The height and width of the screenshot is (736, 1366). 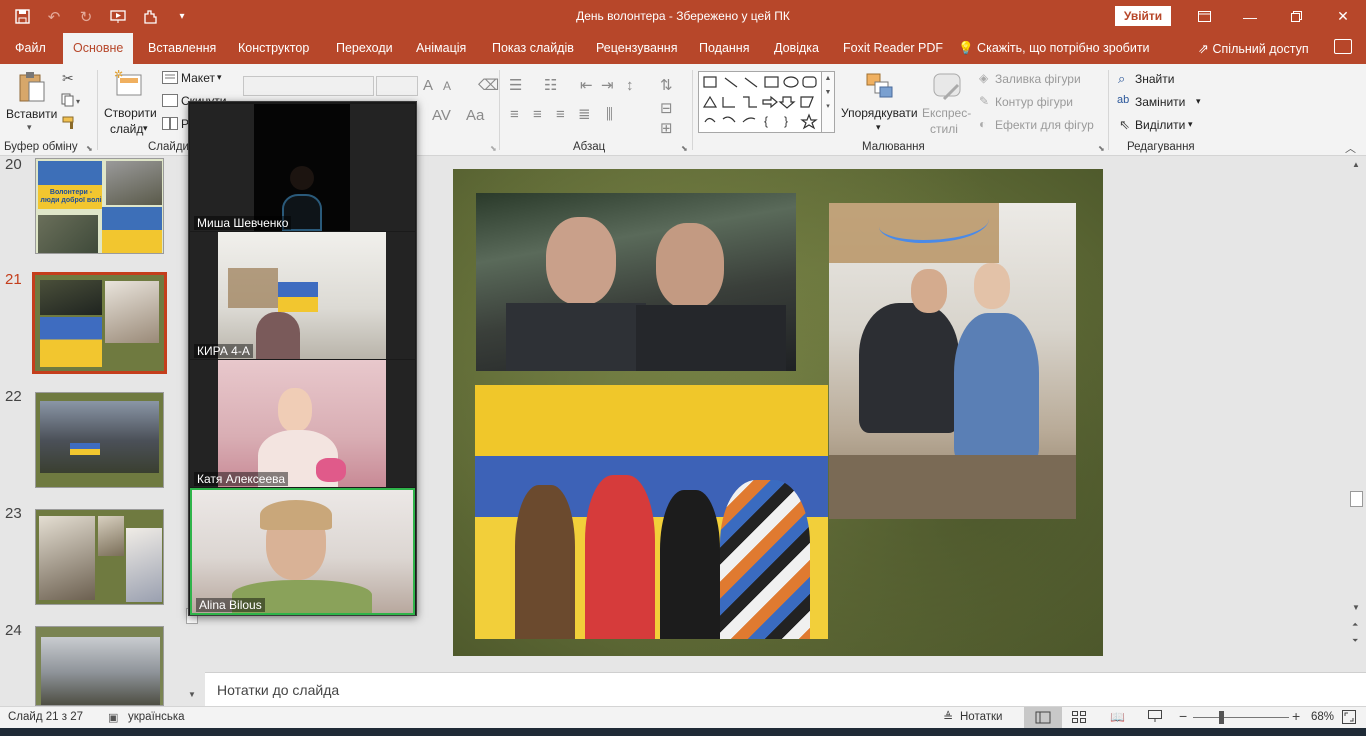 I want to click on tab-review: Рецензування, so click(x=636, y=48).